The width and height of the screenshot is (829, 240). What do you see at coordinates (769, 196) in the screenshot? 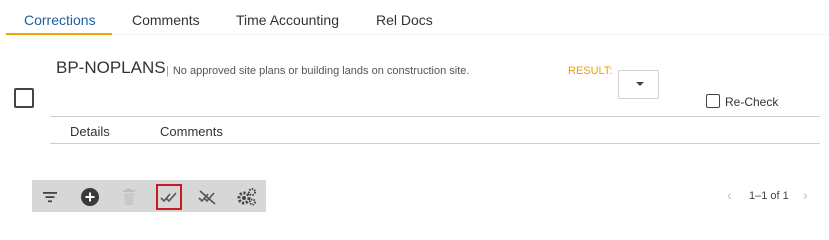
I see `pager-status: 1–1 of 1` at bounding box center [769, 196].